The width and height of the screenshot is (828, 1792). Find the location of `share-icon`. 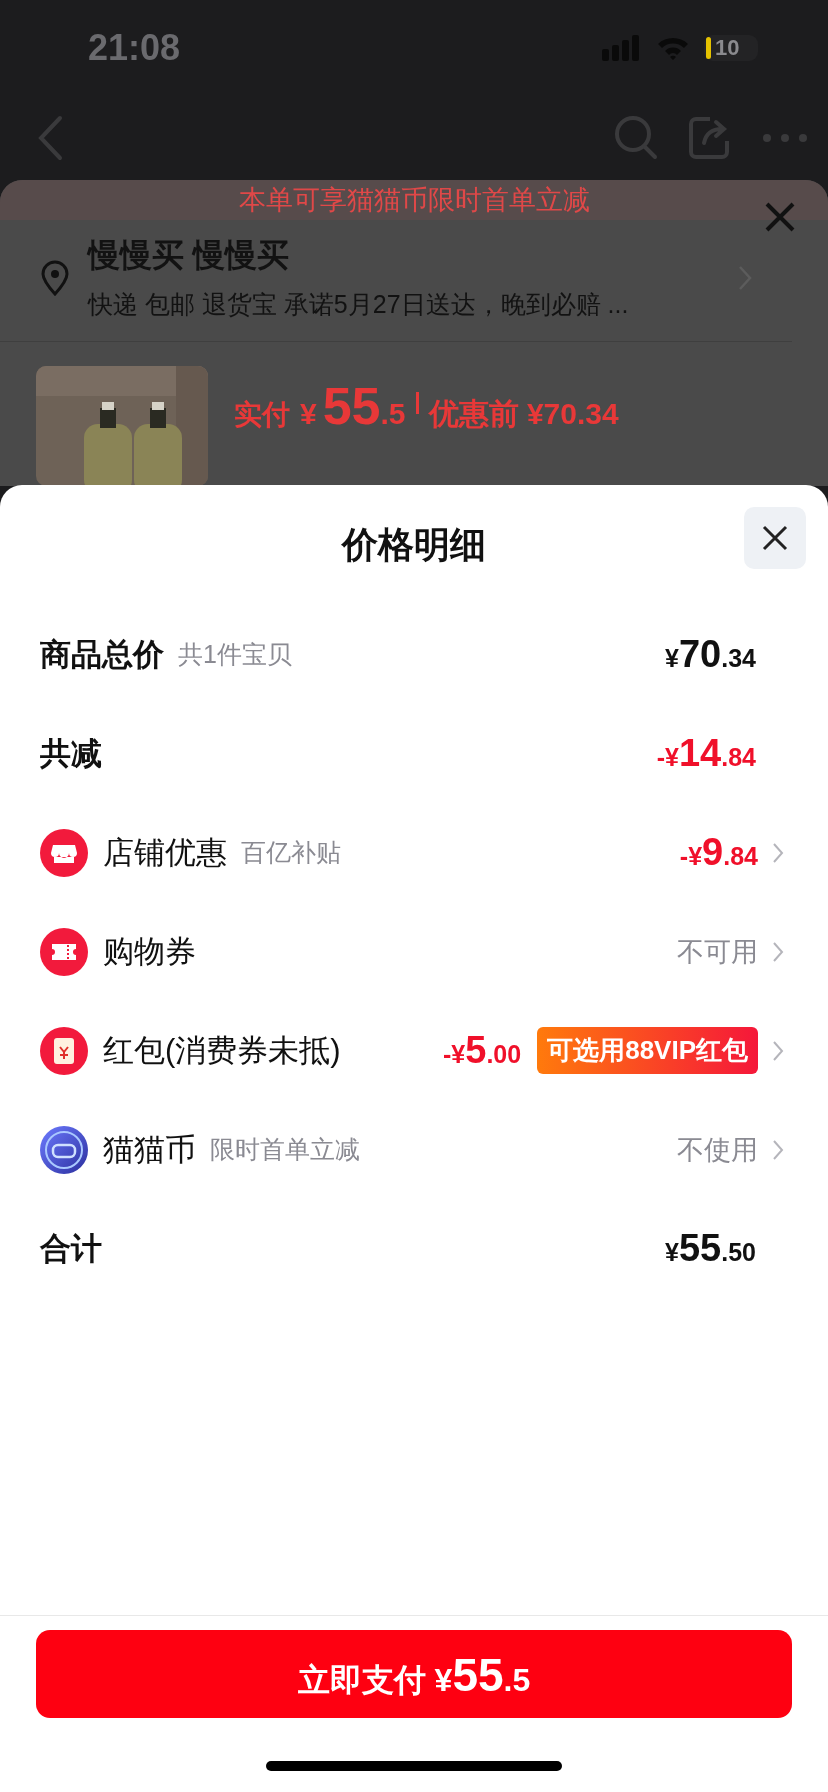

share-icon is located at coordinates (710, 138).